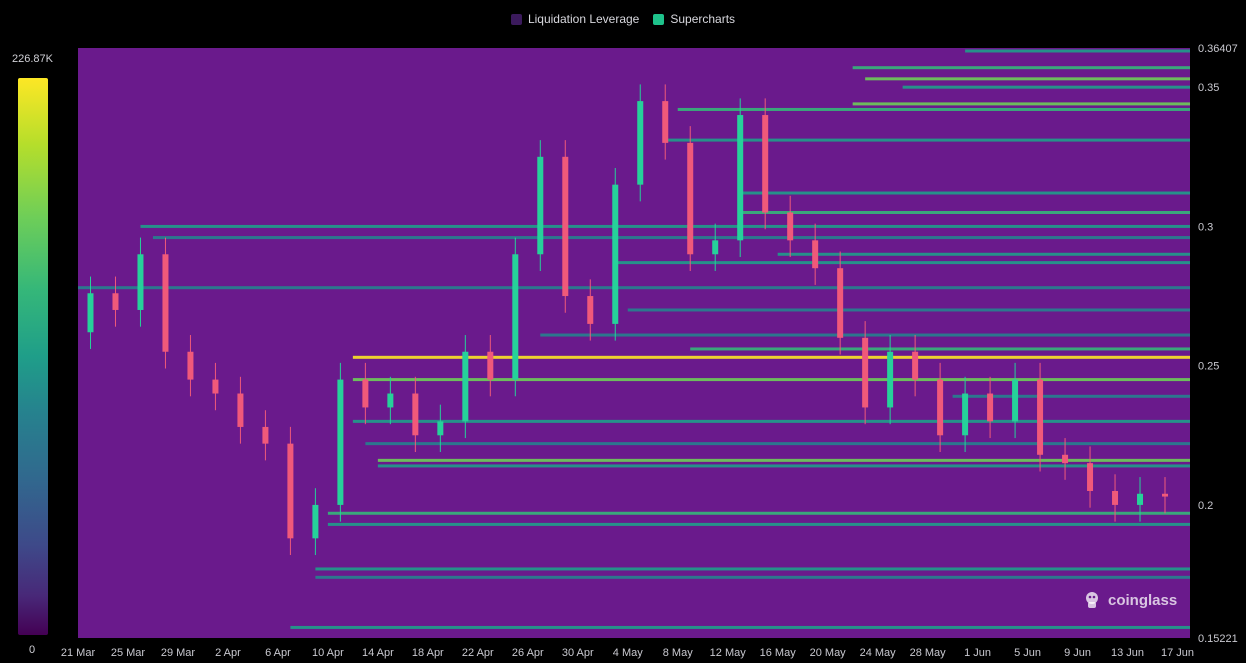 This screenshot has width=1246, height=663. I want to click on x-tick-label-6: 14 Apr, so click(378, 653).